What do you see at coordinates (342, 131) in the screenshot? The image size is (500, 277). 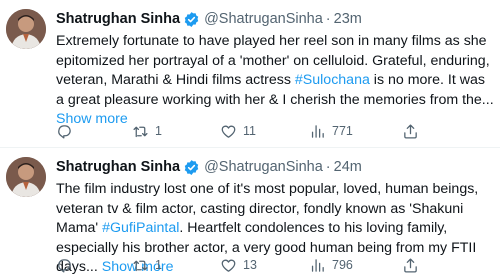 I see `view-count: 771` at bounding box center [342, 131].